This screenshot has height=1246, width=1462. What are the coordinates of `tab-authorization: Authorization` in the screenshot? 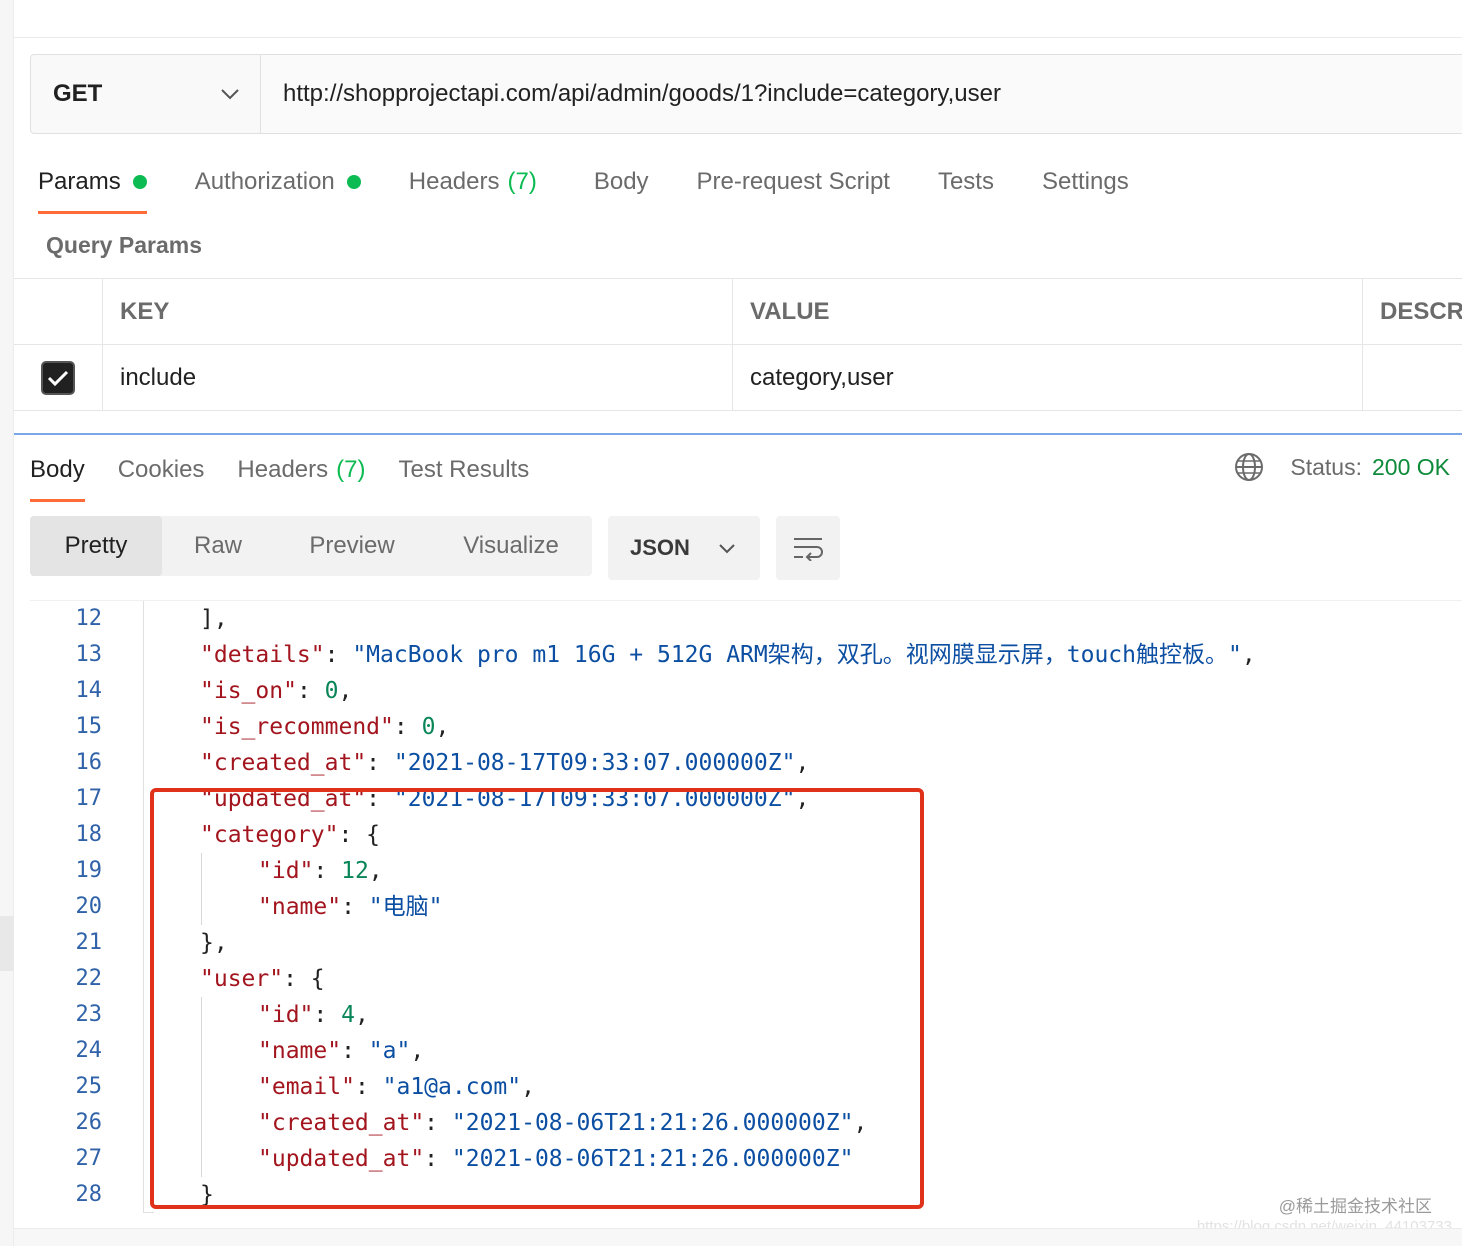 It's located at (278, 182).